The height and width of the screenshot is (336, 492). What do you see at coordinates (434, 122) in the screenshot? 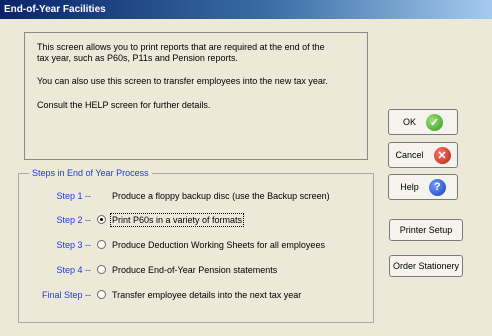
I see `check-icon: ✓` at bounding box center [434, 122].